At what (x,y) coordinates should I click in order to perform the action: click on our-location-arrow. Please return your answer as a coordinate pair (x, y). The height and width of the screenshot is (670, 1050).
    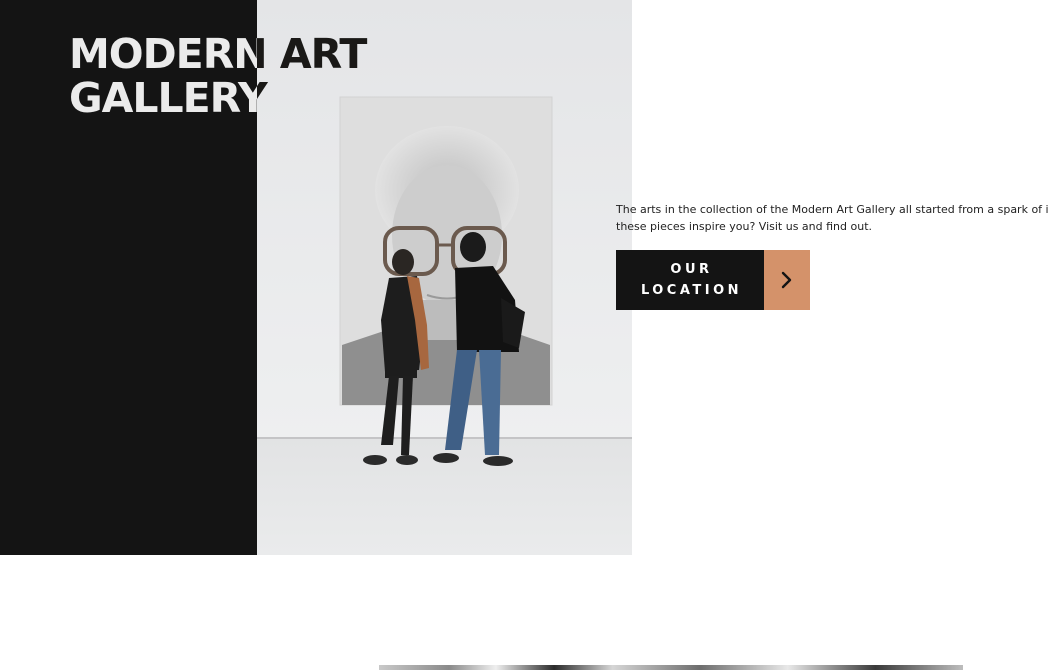
    Looking at the image, I should click on (787, 280).